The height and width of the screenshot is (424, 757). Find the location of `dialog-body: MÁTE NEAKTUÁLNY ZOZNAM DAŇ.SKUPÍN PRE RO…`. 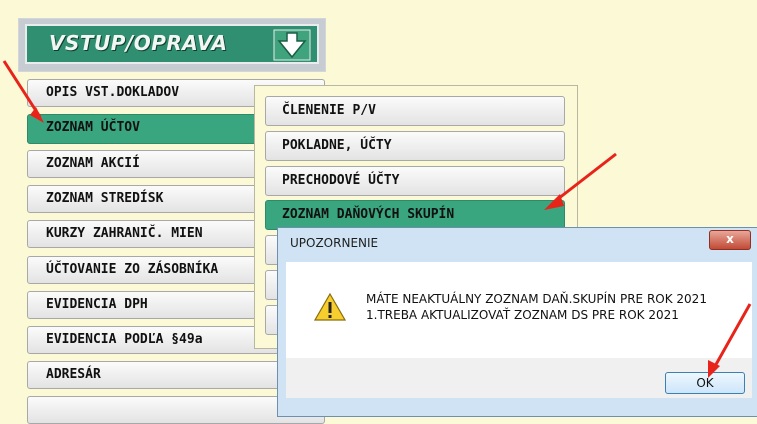

dialog-body: MÁTE NEAKTUÁLNY ZOZNAM DAŇ.SKUPÍN PRE RO… is located at coordinates (519, 310).